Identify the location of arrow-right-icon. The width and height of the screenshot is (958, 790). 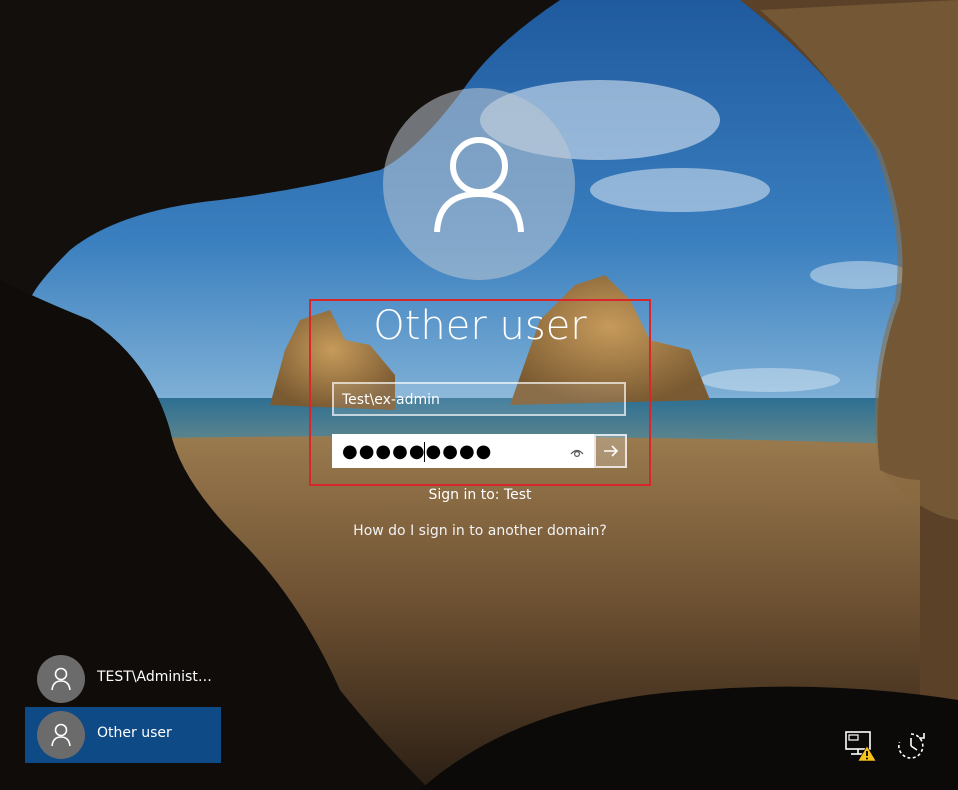
(611, 451).